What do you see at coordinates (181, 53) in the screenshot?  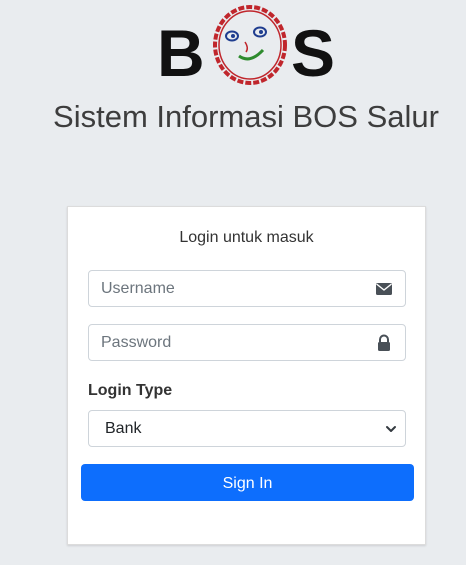 I see `logo-letter-b: B` at bounding box center [181, 53].